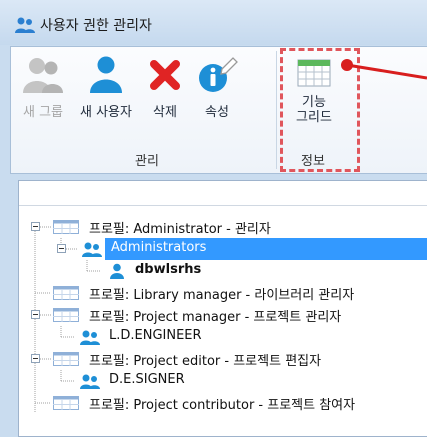  I want to click on highlight-box, so click(320, 110).